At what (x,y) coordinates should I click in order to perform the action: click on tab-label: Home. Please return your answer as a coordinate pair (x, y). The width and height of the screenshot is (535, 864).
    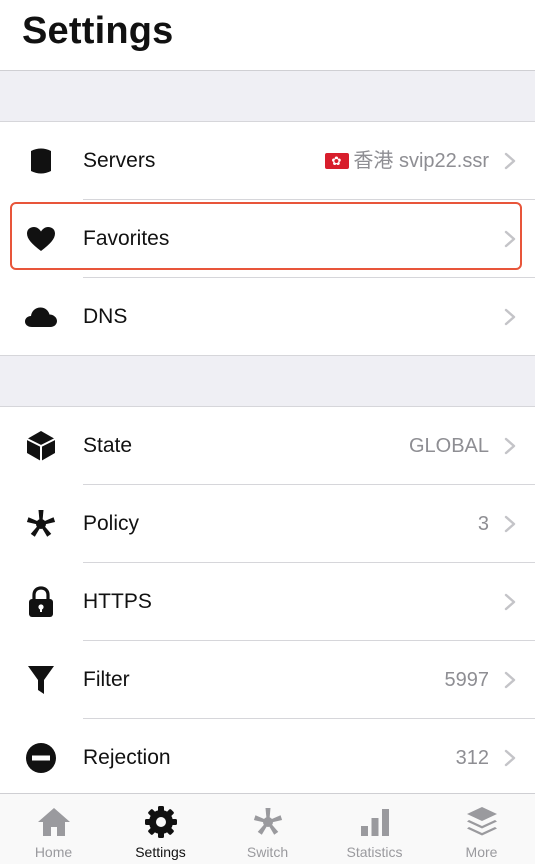
    Looking at the image, I should click on (53, 852).